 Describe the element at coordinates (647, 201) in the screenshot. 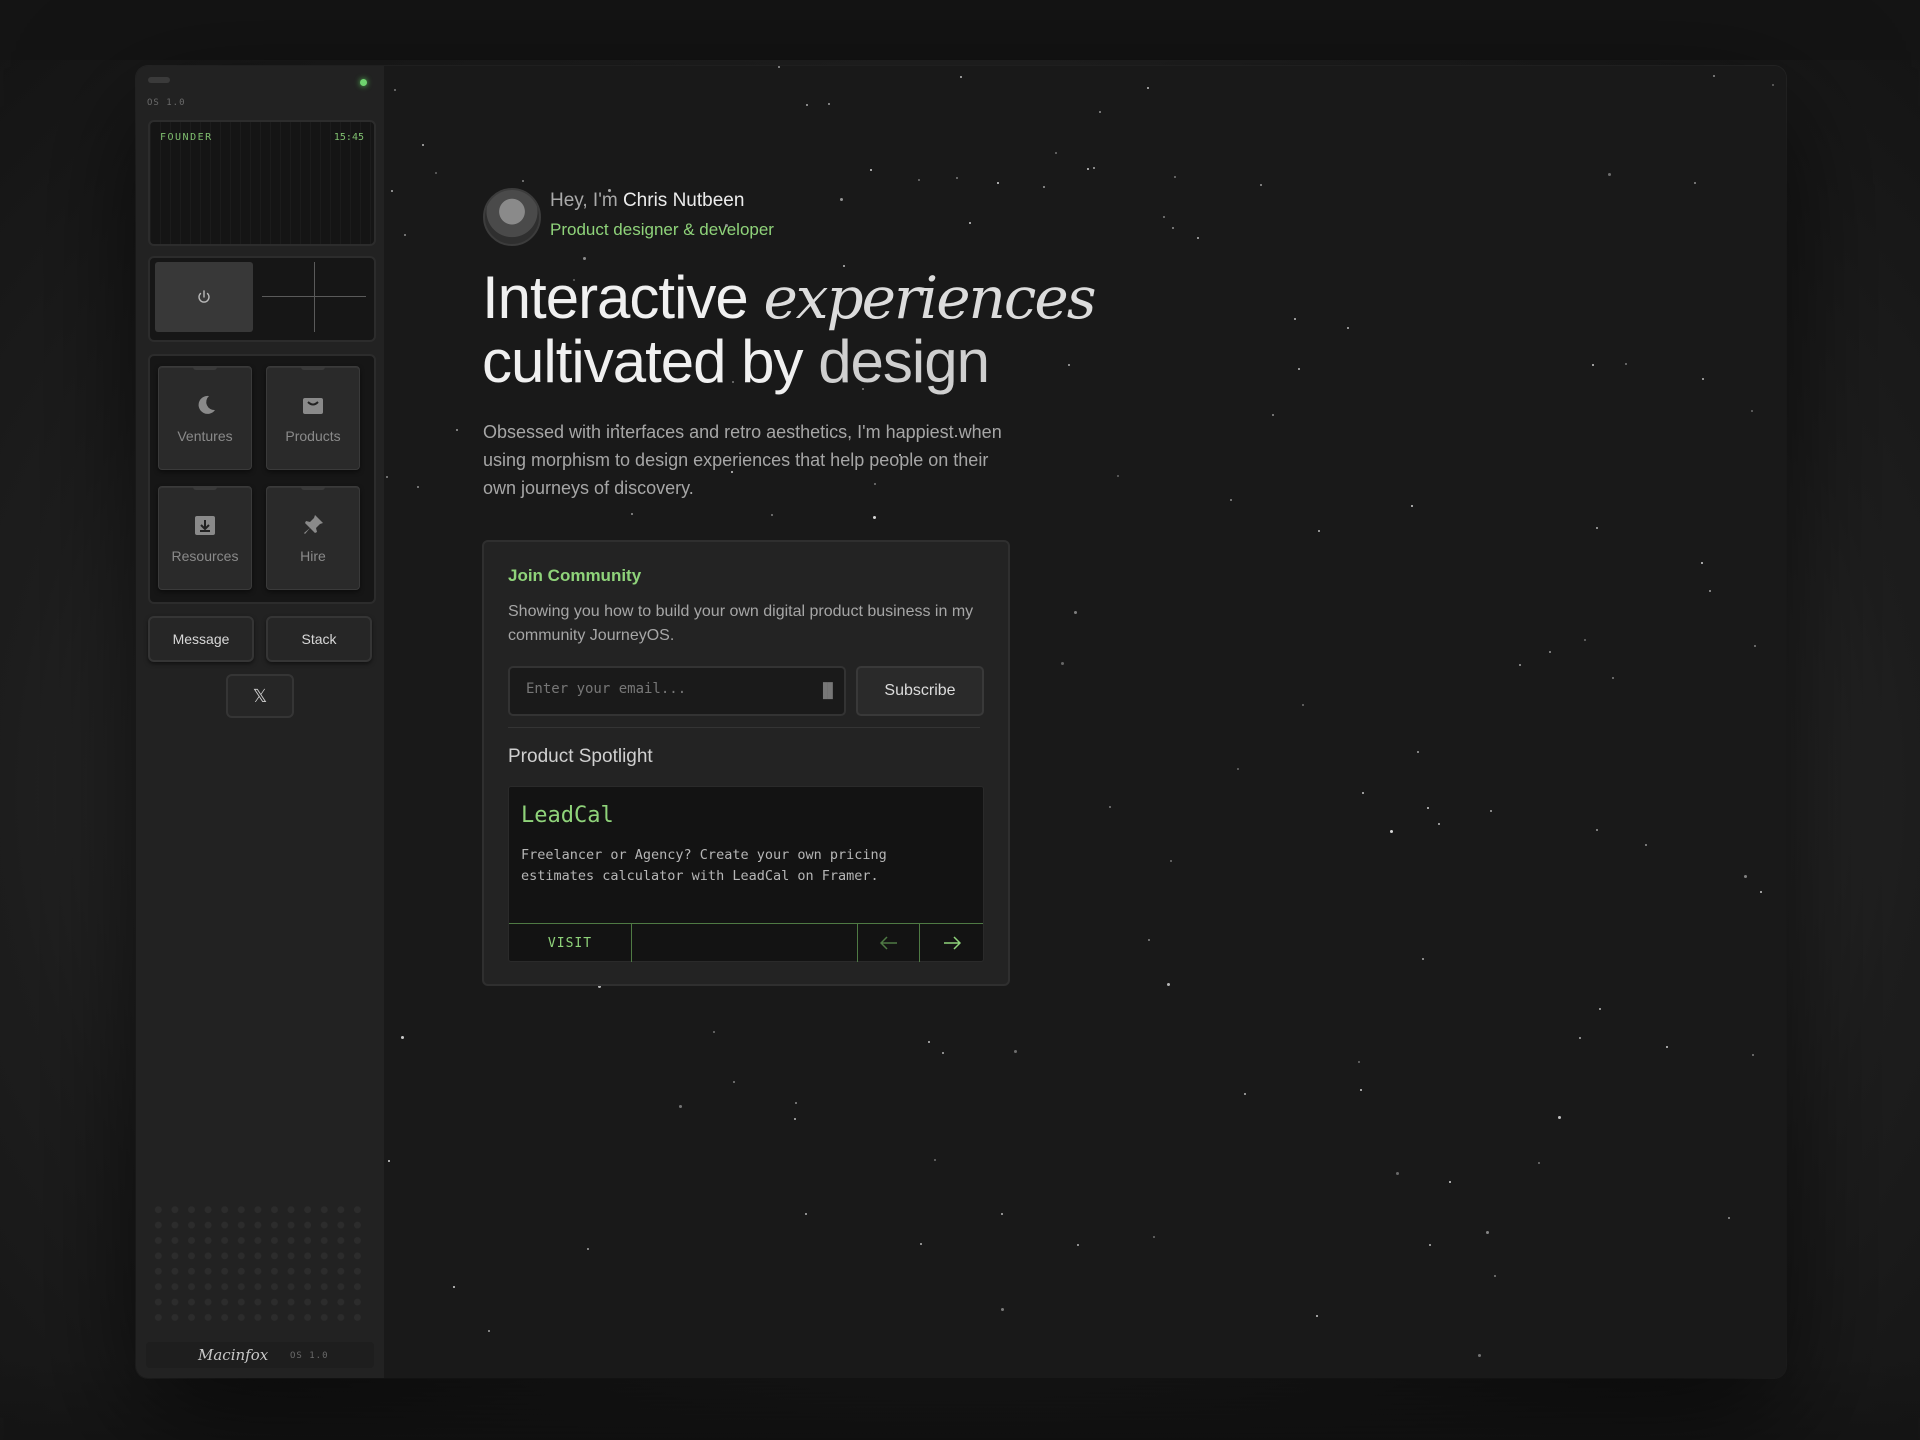

I see `greeting: Hey, I'm Chris Nutbeen` at that location.